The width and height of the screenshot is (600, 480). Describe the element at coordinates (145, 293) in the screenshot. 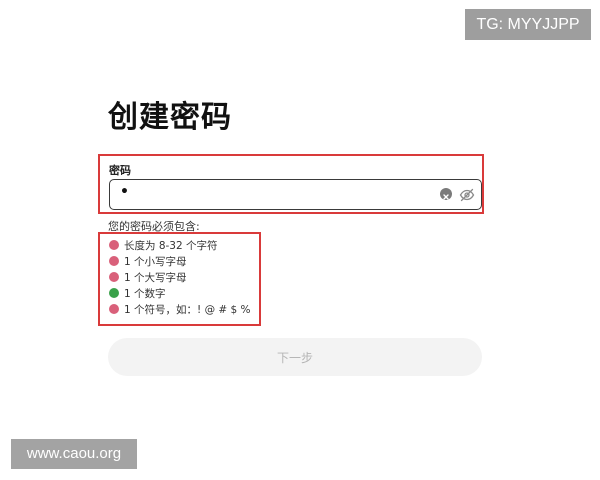

I see `requirement-text: 1 个数字` at that location.